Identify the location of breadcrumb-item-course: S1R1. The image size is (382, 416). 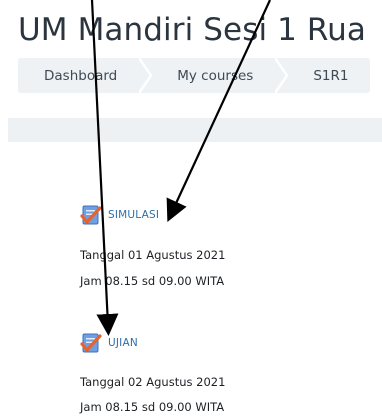
(330, 75).